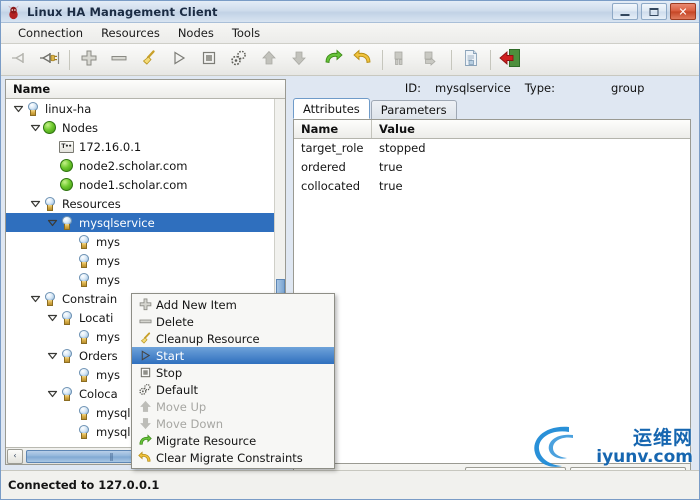 Image resolution: width=700 pixels, height=500 pixels. What do you see at coordinates (170, 355) in the screenshot?
I see `context-menu-item-label: Start` at bounding box center [170, 355].